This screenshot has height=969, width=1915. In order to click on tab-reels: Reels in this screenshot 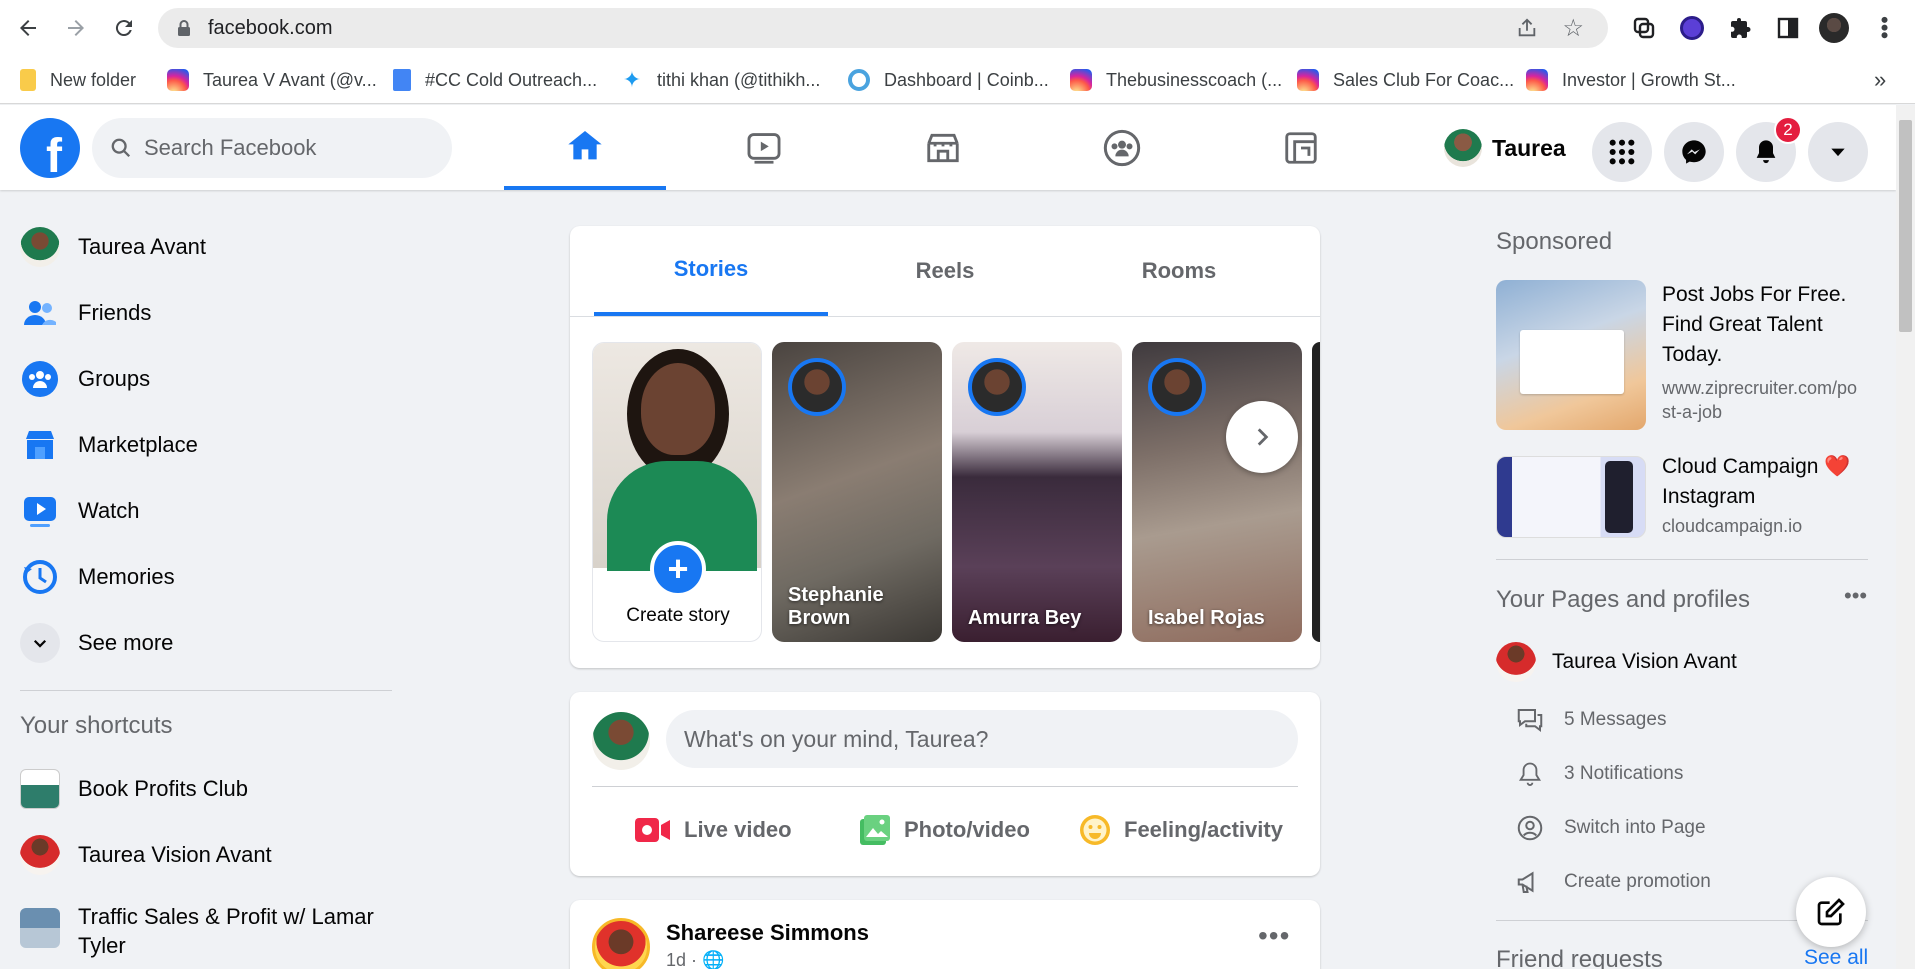, I will do `click(945, 271)`.